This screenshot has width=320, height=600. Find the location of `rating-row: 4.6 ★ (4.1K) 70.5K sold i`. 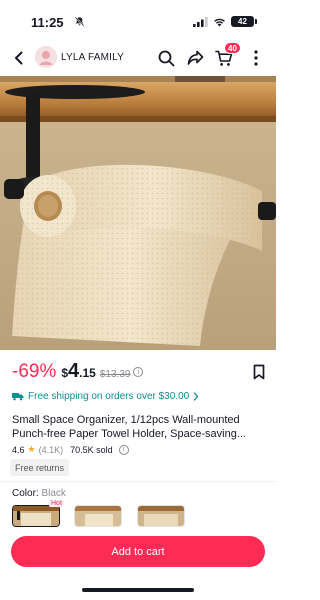

rating-row: 4.6 ★ (4.1K) 70.5K sold i is located at coordinates (70, 449).